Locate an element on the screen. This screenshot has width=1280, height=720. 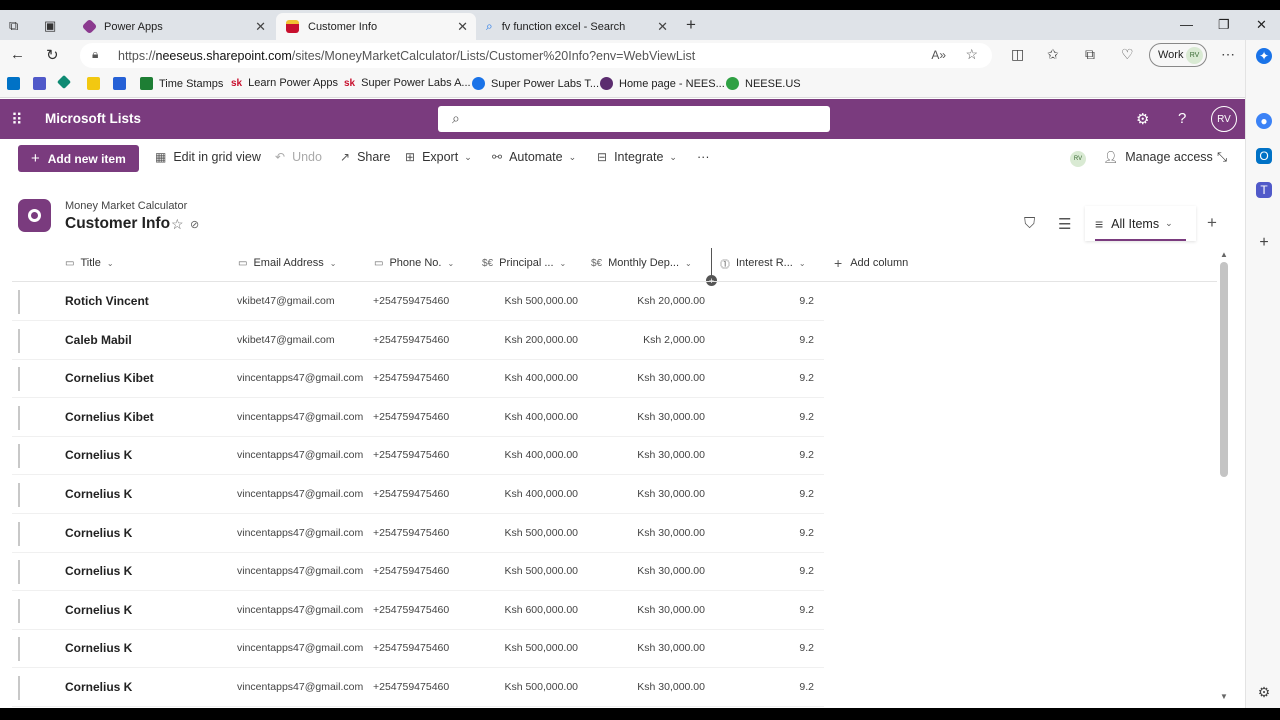
favorites-icon: ✩ is located at coordinates (1053, 54).